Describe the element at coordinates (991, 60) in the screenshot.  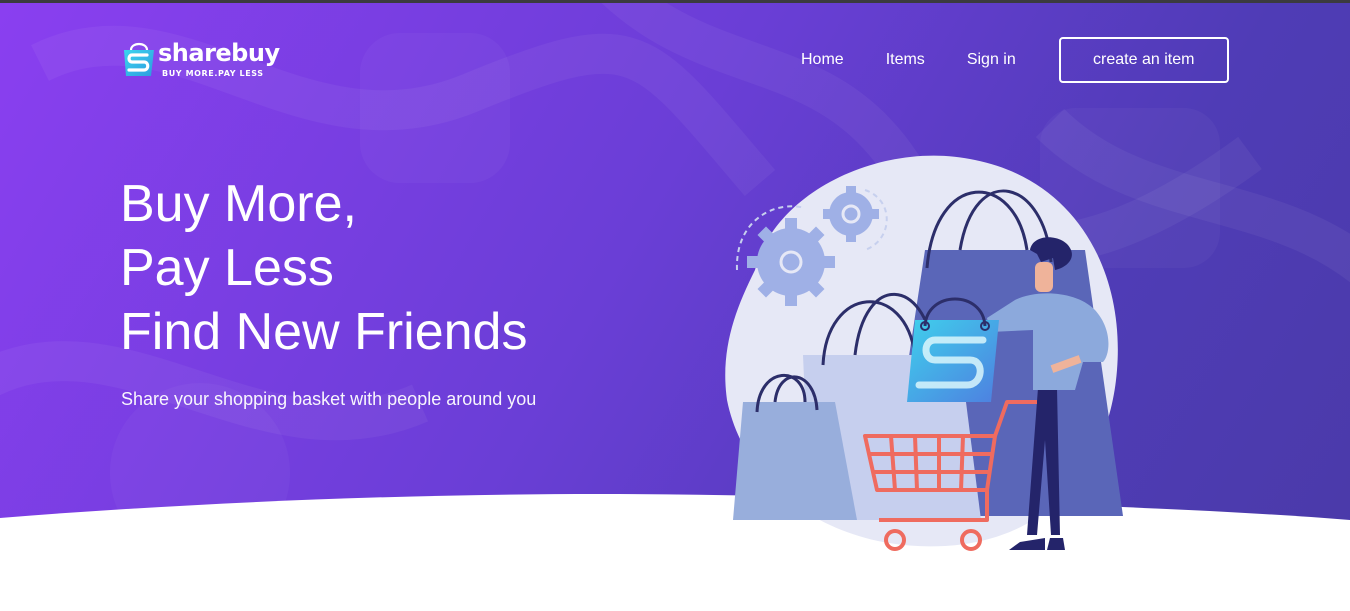
I see `nav-sign-in-link: Sign in` at that location.